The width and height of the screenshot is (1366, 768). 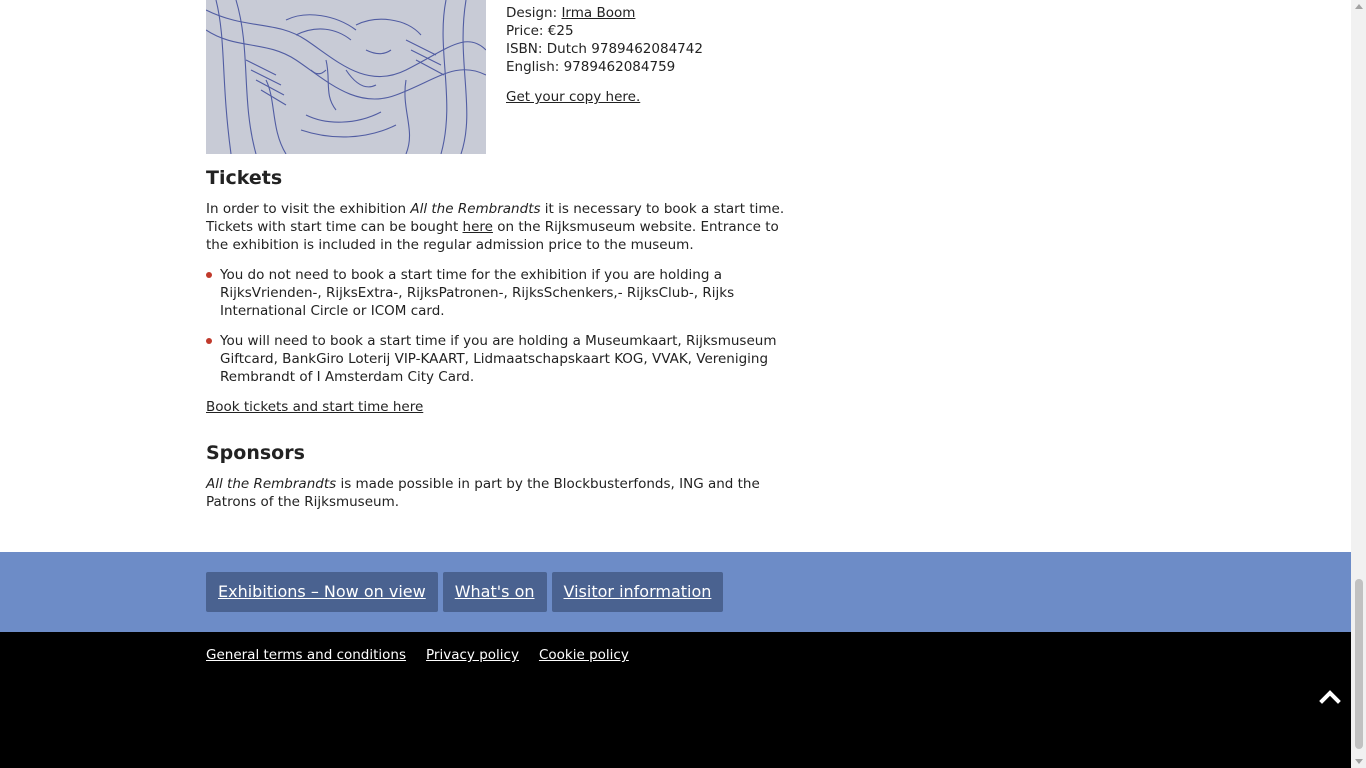 What do you see at coordinates (314, 407) in the screenshot?
I see `book-tickets-link: Book tickets and start time here` at bounding box center [314, 407].